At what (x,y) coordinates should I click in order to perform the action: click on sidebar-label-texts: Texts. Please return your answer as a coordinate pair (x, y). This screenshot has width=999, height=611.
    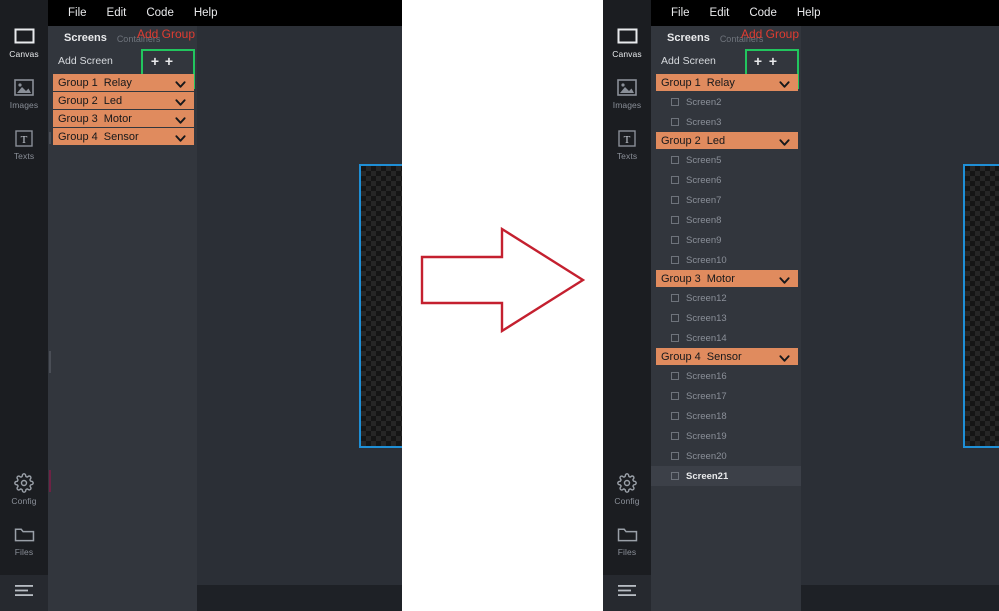
    Looking at the image, I should click on (24, 156).